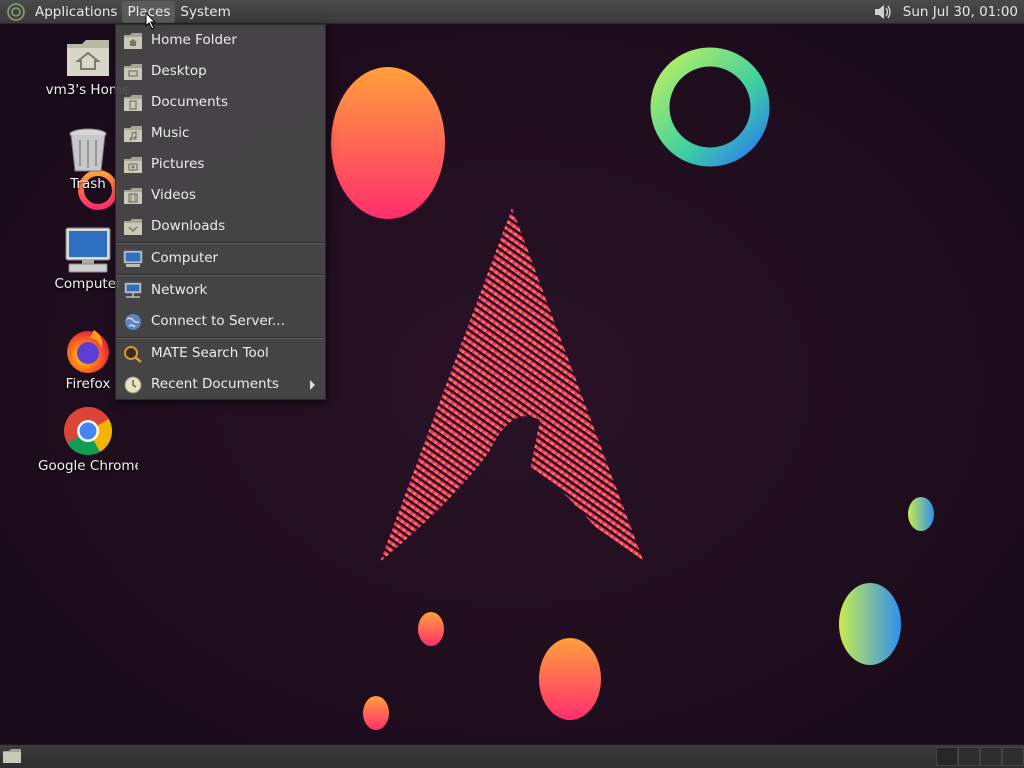 This screenshot has width=1024, height=768. I want to click on clock: Sun Jul 30, 01:00, so click(960, 12).